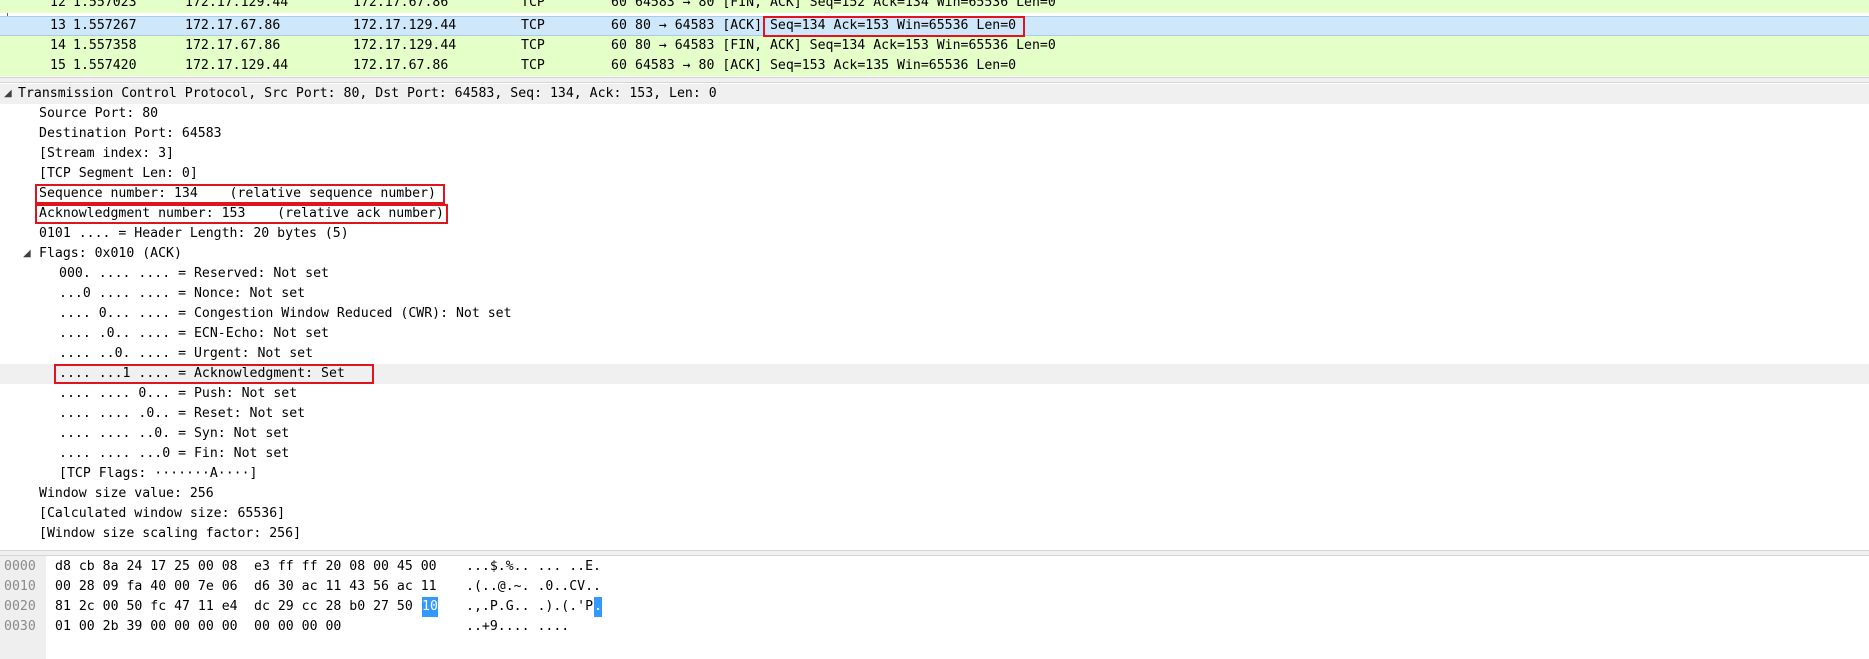 Image resolution: width=1869 pixels, height=659 pixels. Describe the element at coordinates (146, 627) in the screenshot. I see `hex-bytes-left: 01 00 2b 39 00 00 00 00` at that location.